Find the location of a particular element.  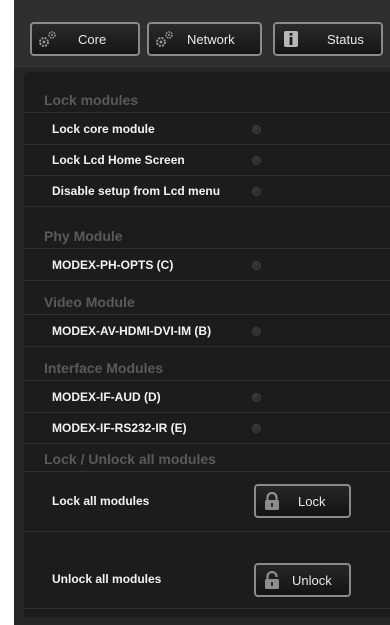

section-lock-unlock-all: Lock / Unlock all modules is located at coordinates (207, 460).